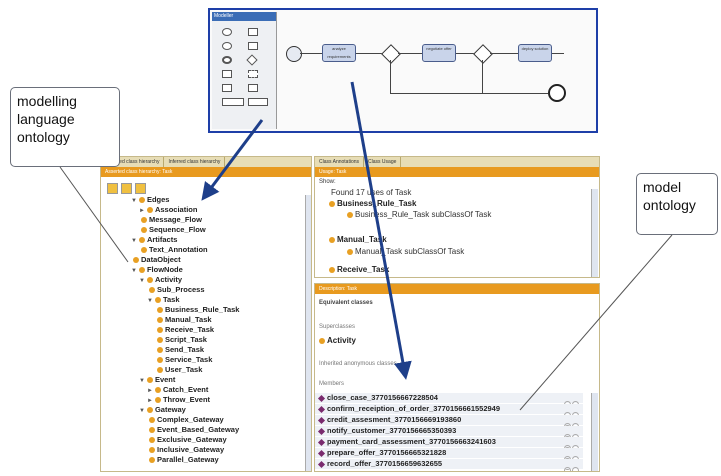 The width and height of the screenshot is (721, 476). What do you see at coordinates (381, 230) in the screenshot?
I see `arrow-modeler-to-members` at bounding box center [381, 230].